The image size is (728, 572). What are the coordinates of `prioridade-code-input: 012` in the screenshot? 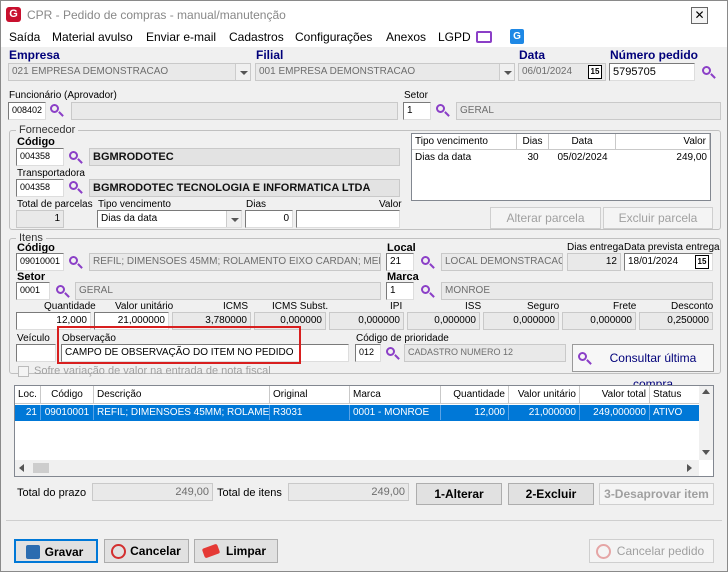 It's located at (368, 353).